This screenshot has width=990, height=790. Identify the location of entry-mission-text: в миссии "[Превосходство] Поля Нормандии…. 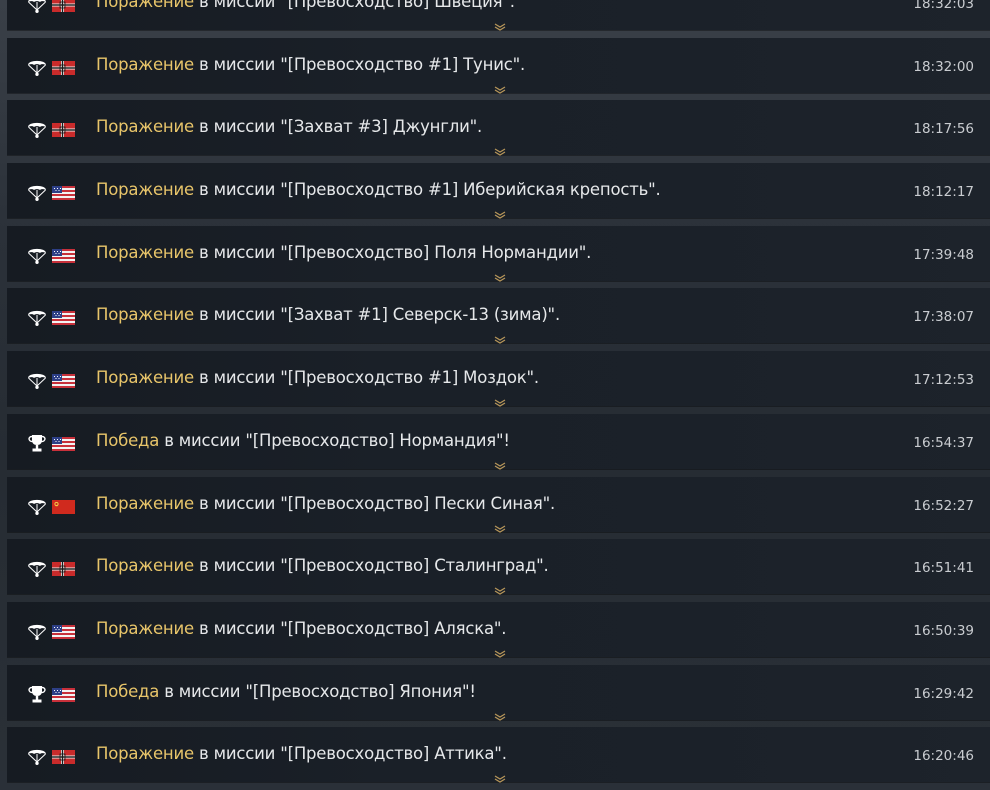
(392, 252).